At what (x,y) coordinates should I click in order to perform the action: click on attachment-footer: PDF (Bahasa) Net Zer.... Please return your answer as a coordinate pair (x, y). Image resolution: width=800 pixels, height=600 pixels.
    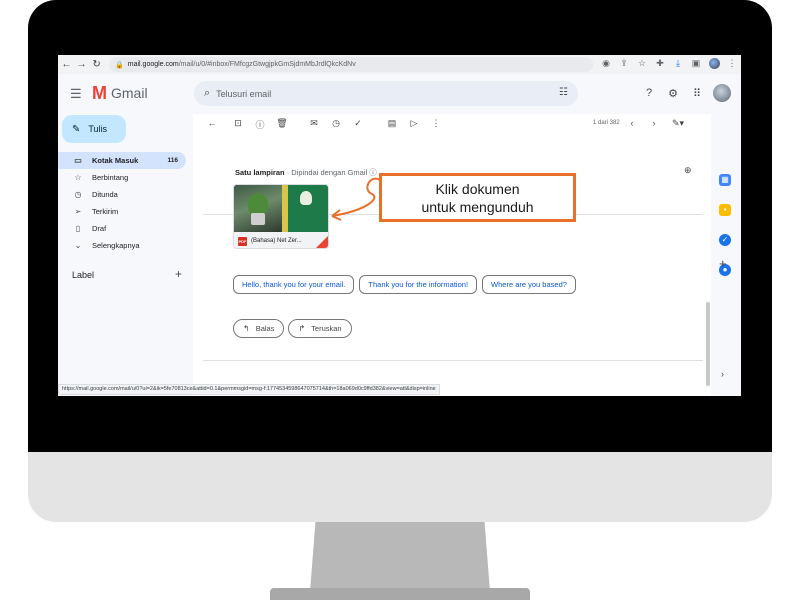
    Looking at the image, I should click on (281, 240).